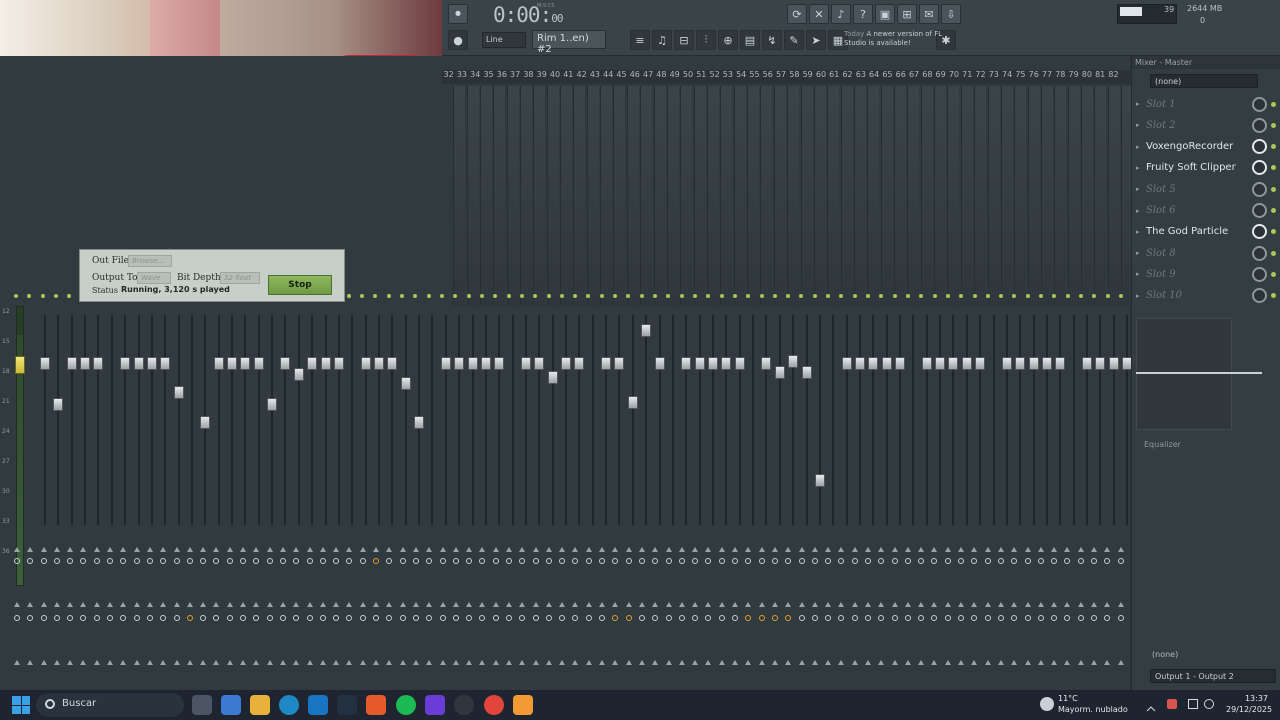  I want to click on steam-icon, so click(347, 705).